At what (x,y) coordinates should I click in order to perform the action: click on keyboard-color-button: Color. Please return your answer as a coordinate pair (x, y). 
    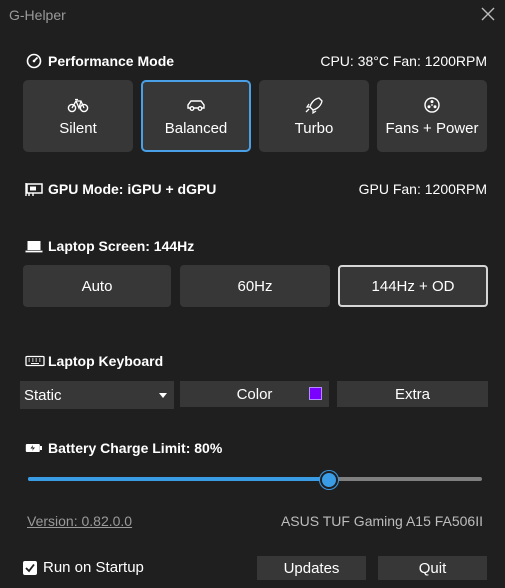
    Looking at the image, I should click on (254, 394).